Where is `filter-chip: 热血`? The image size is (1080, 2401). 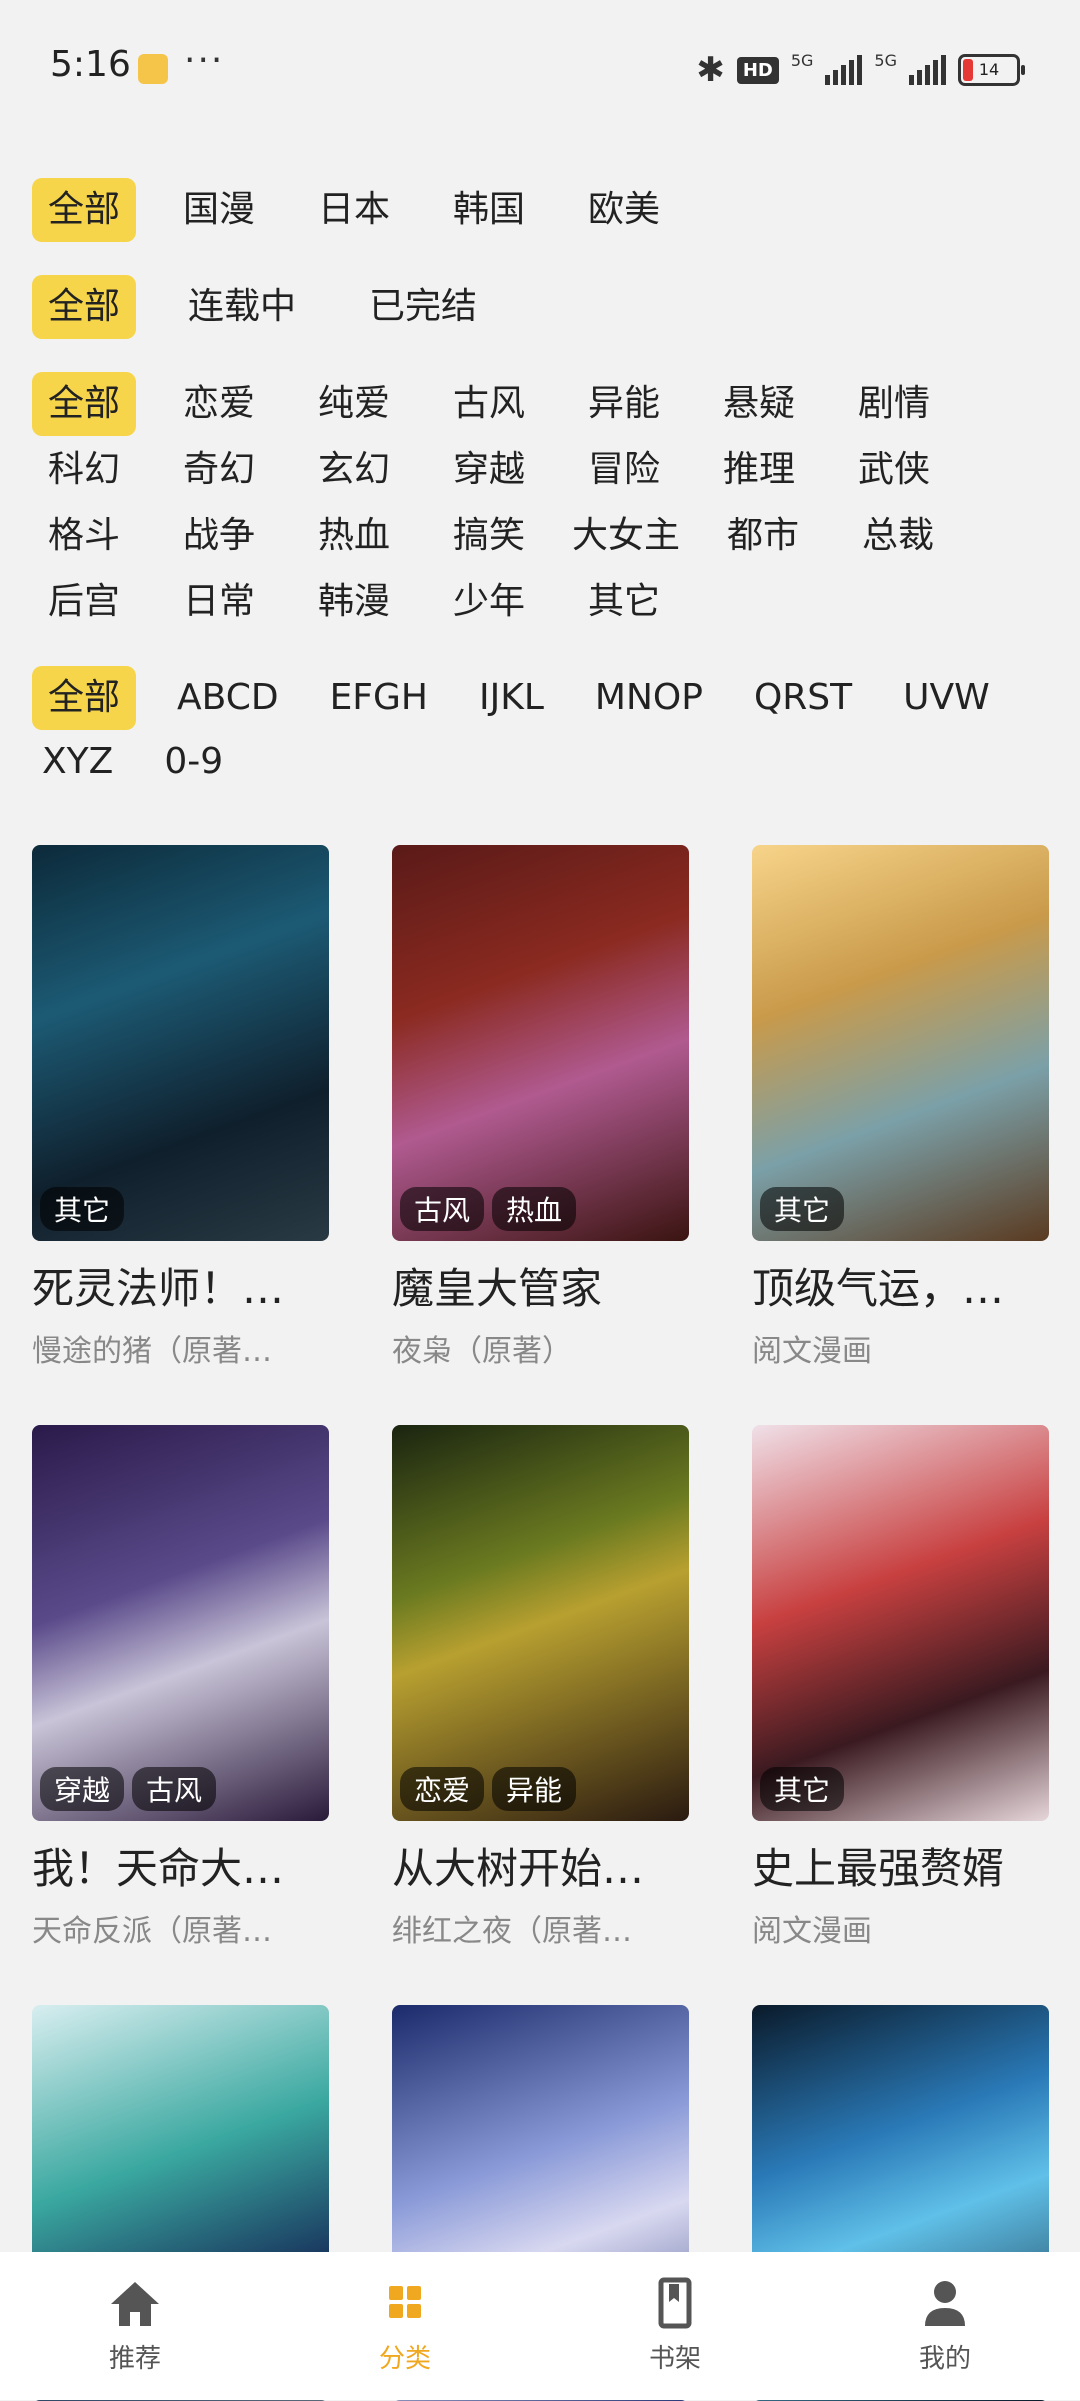
filter-chip: 热血 is located at coordinates (354, 536).